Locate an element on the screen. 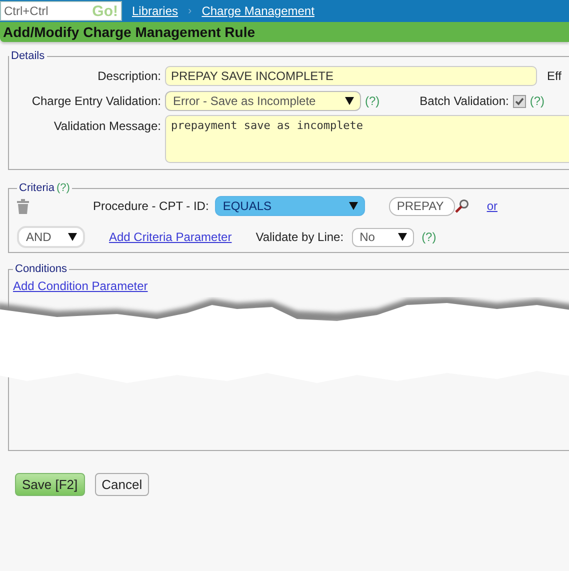  validation-dropdown: Error - Save as Incomplete is located at coordinates (263, 101).